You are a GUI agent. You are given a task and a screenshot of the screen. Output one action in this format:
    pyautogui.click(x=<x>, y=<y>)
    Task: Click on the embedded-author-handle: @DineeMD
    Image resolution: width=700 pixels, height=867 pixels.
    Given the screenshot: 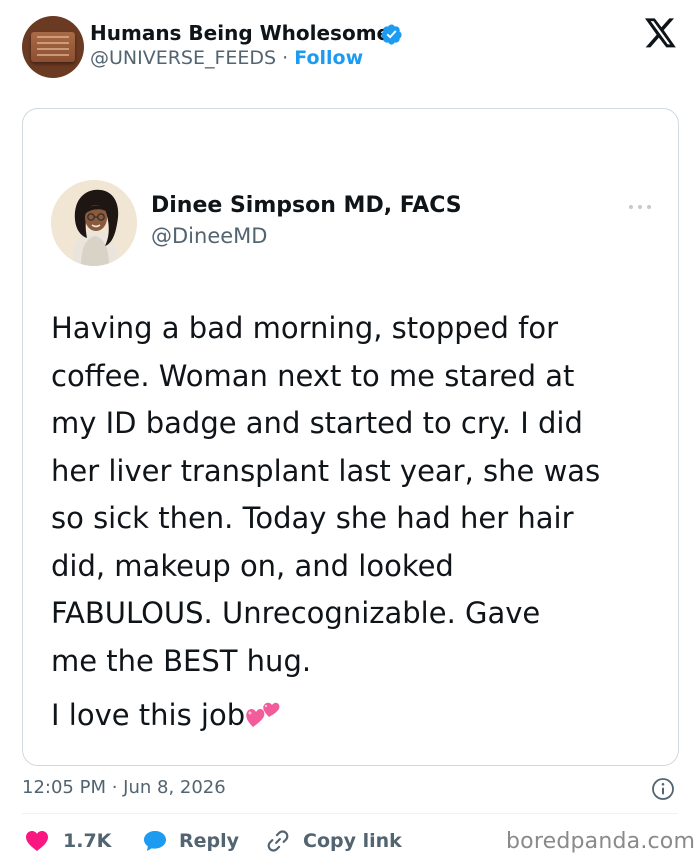 What is the action you would take?
    pyautogui.click(x=209, y=236)
    